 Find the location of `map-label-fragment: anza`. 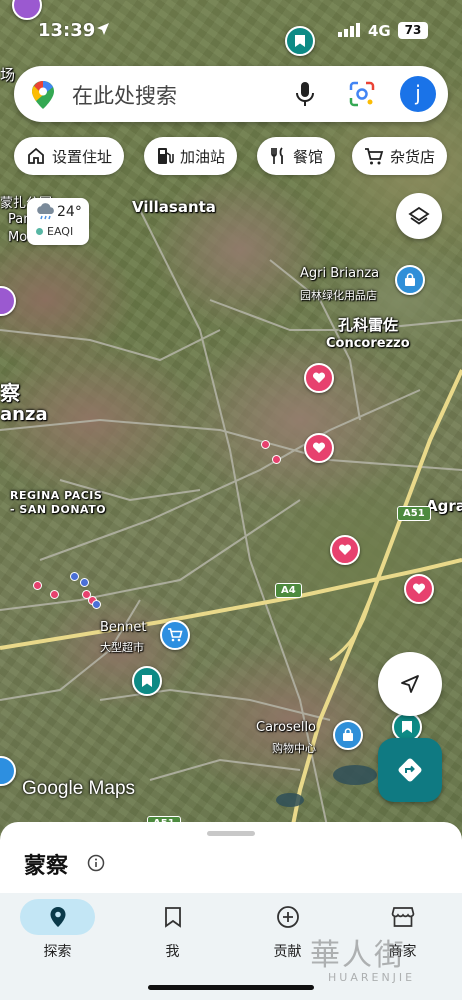

map-label-fragment: anza is located at coordinates (24, 414).